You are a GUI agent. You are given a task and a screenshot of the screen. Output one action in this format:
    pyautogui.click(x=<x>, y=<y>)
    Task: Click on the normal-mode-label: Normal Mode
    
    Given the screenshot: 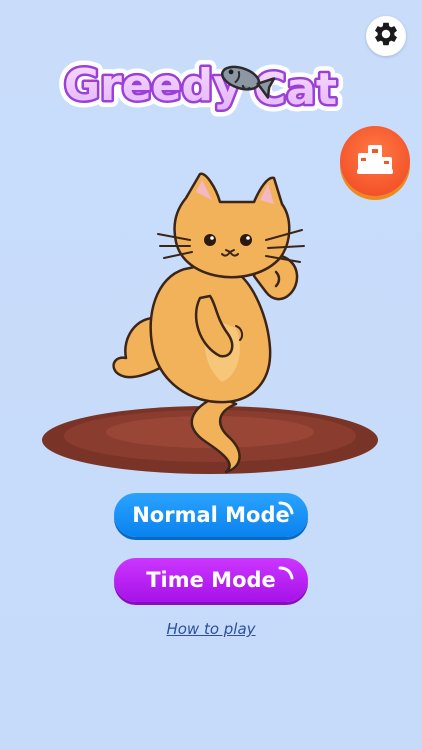 What is the action you would take?
    pyautogui.click(x=211, y=515)
    